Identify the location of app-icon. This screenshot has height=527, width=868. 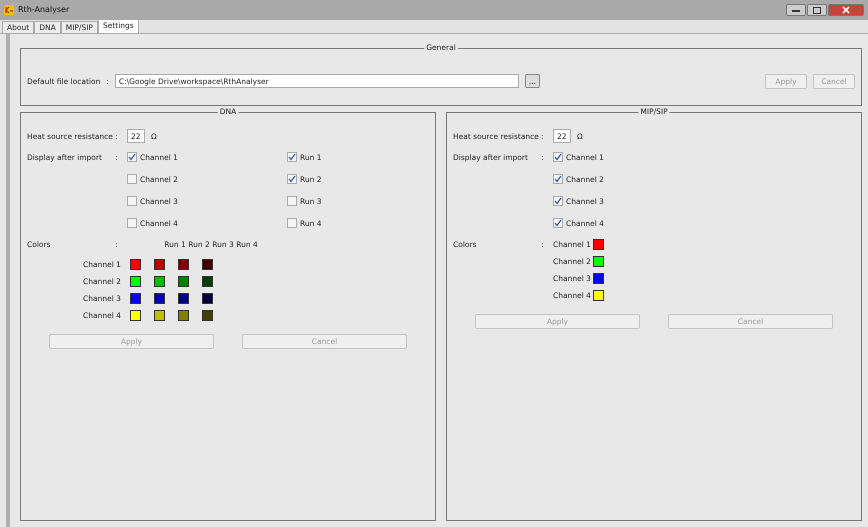
(9, 10).